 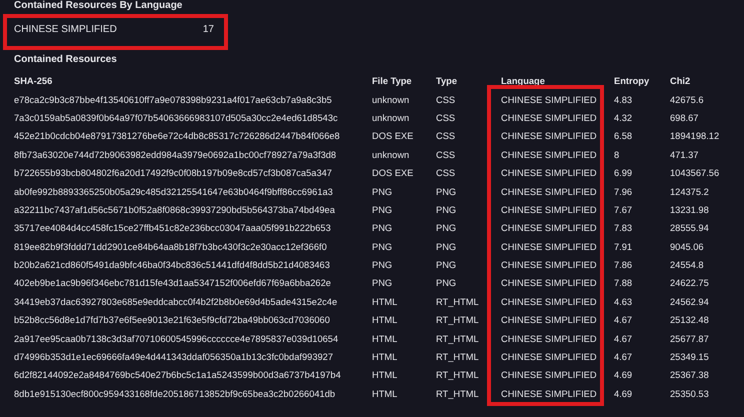 I want to click on table-cell: 7.86, so click(x=623, y=265).